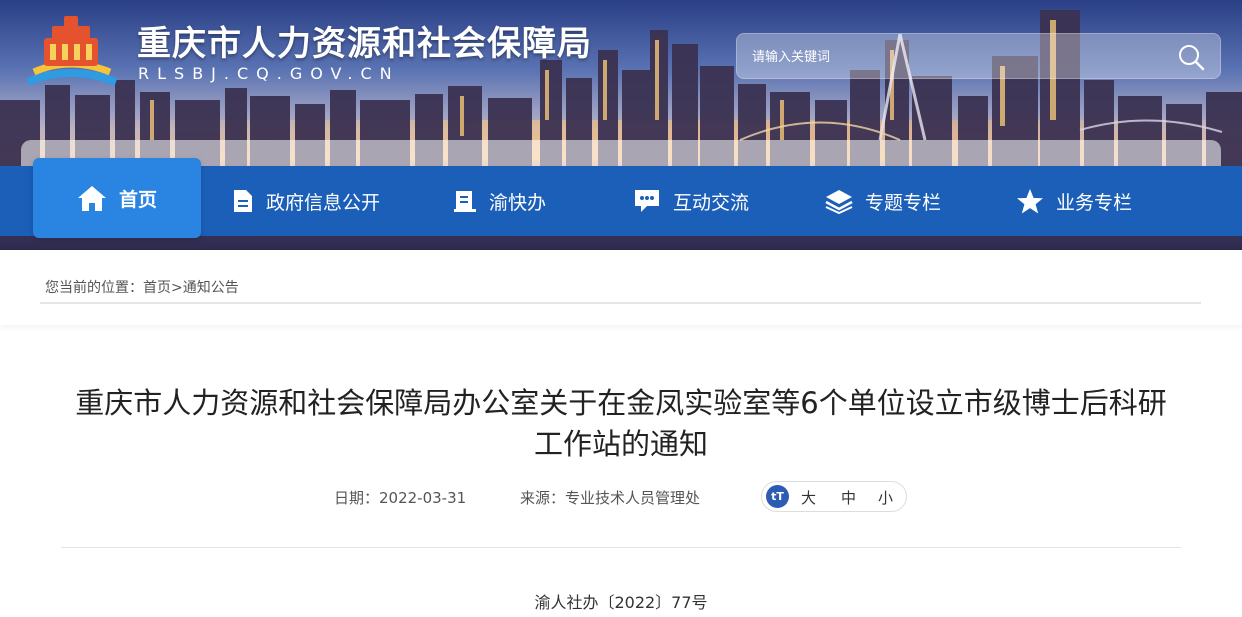 Image resolution: width=1242 pixels, height=617 pixels. Describe the element at coordinates (621, 602) in the screenshot. I see `document-number: 渝人社办〔2022〕77号` at that location.